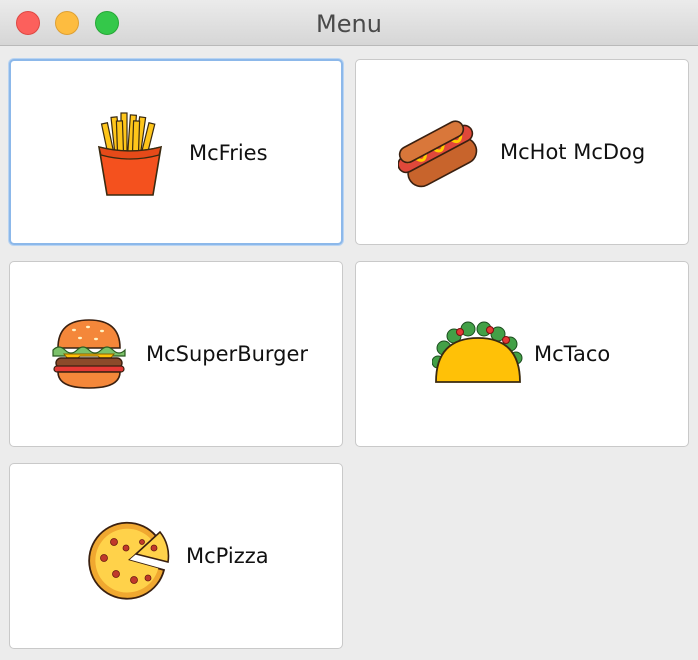 This screenshot has width=698, height=660. Describe the element at coordinates (89, 354) in the screenshot. I see `burger-icon` at that location.